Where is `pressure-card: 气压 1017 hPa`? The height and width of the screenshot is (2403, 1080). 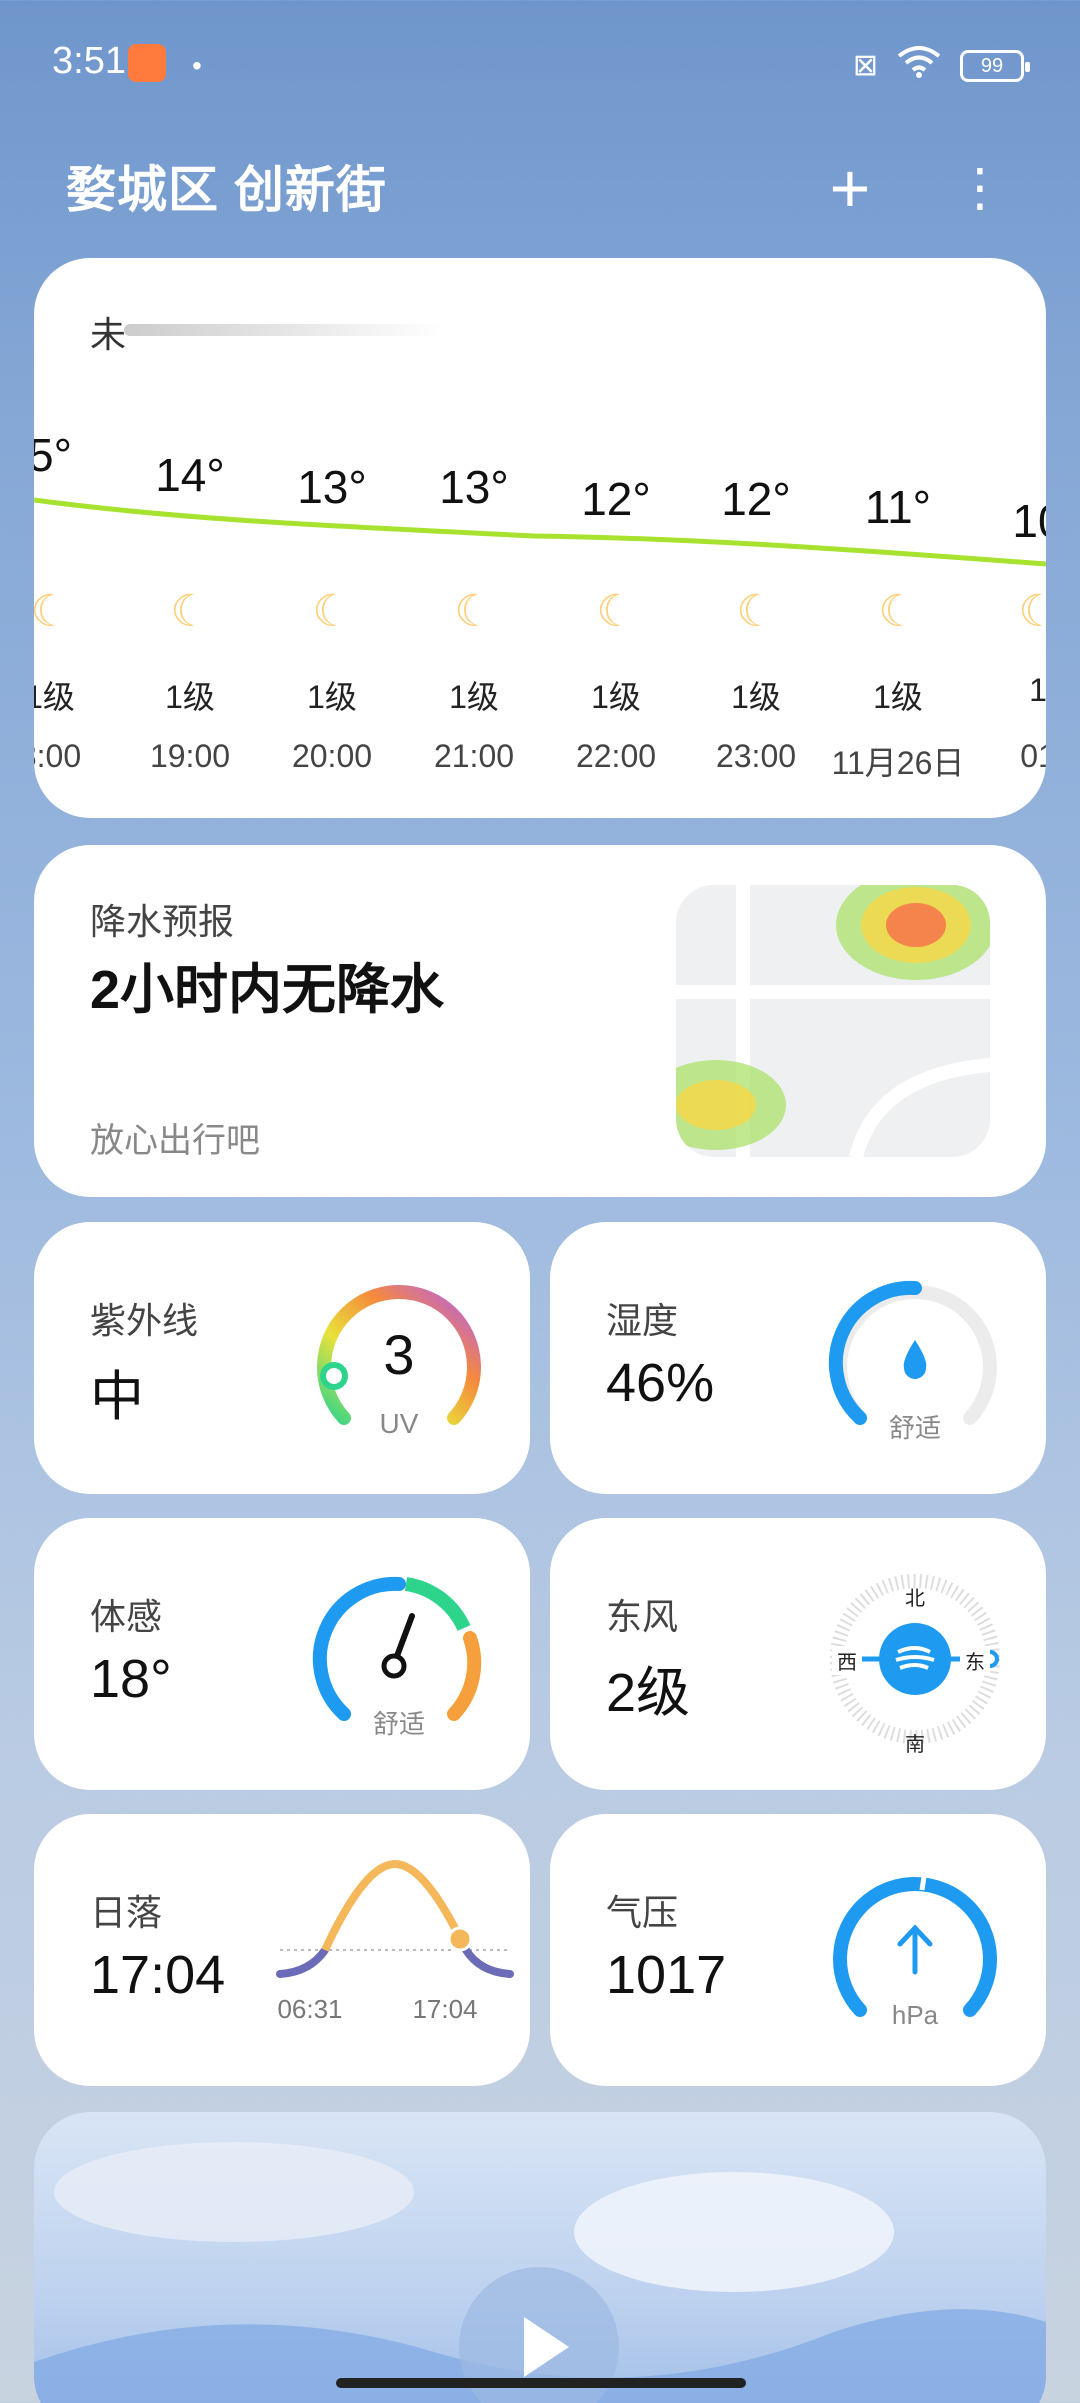
pressure-card: 气压 1017 hPa is located at coordinates (798, 1950).